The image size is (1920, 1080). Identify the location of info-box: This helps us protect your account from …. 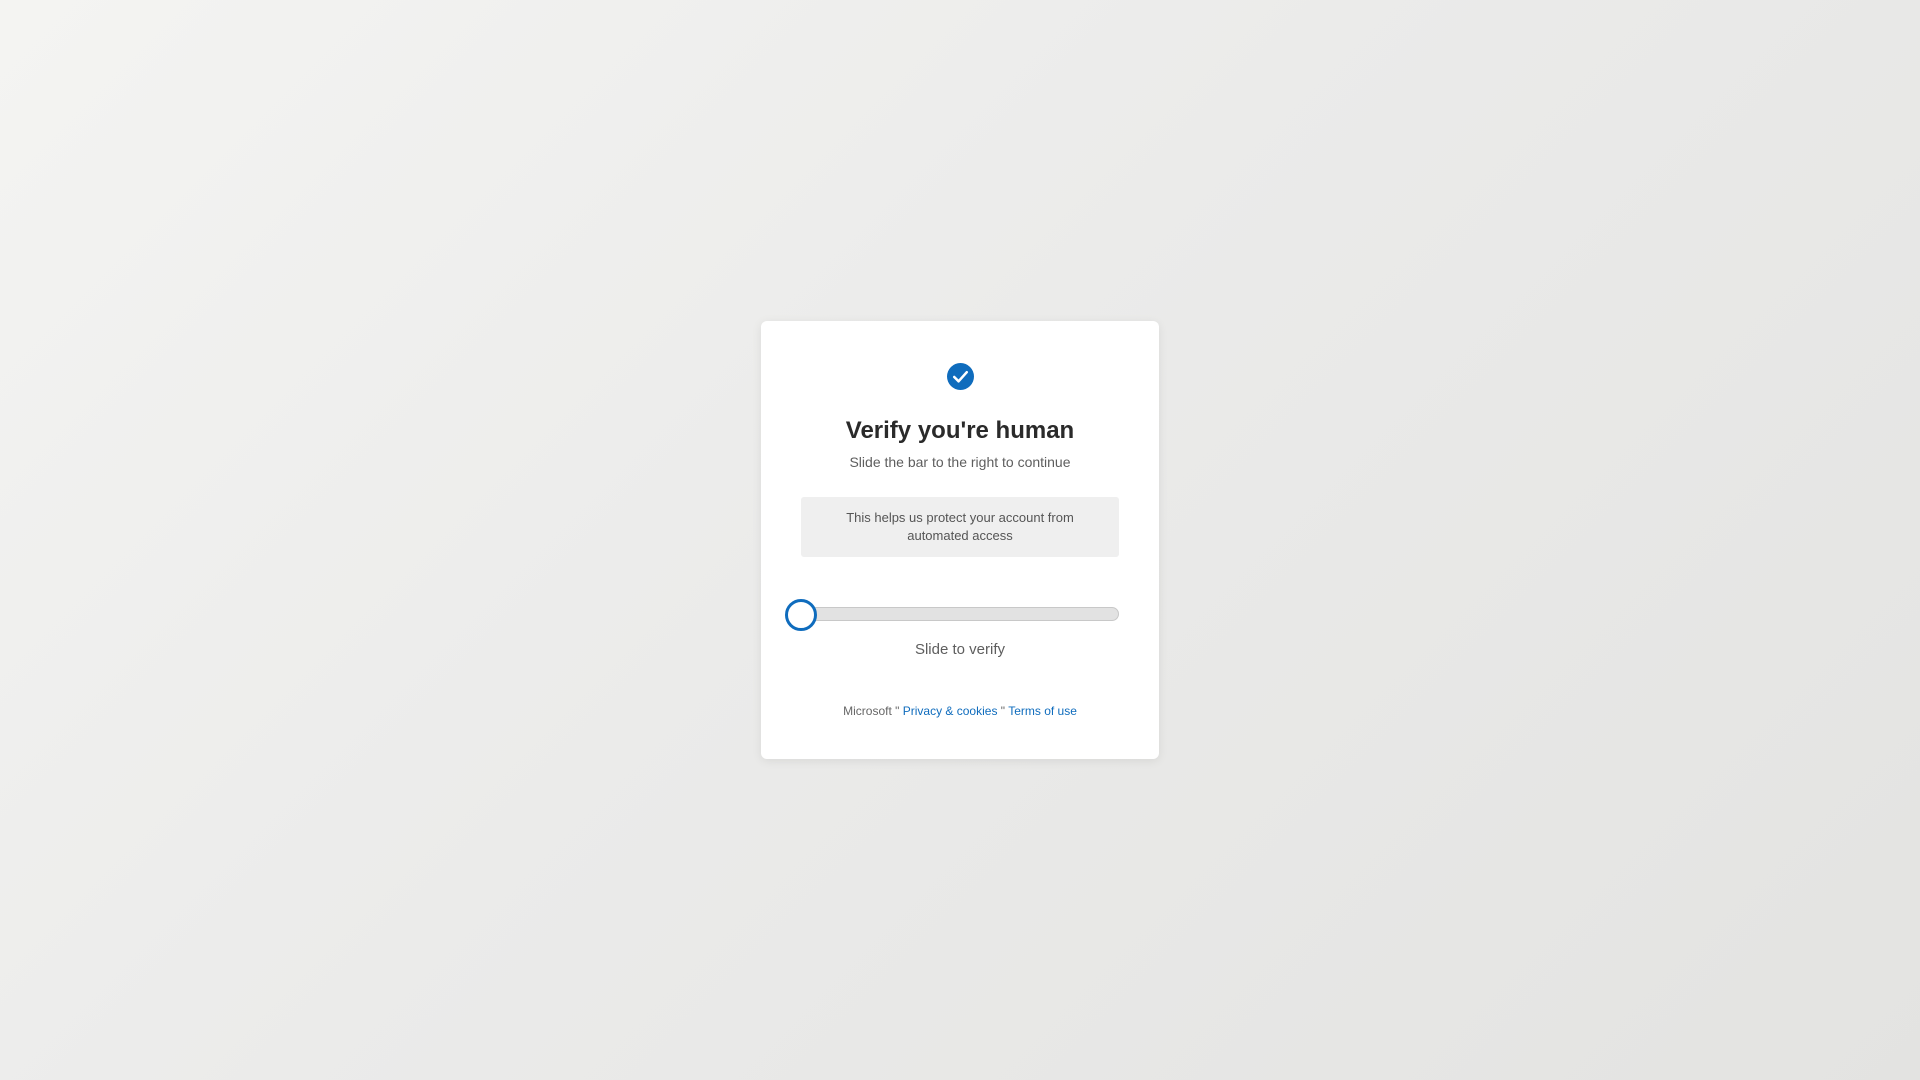
(960, 527).